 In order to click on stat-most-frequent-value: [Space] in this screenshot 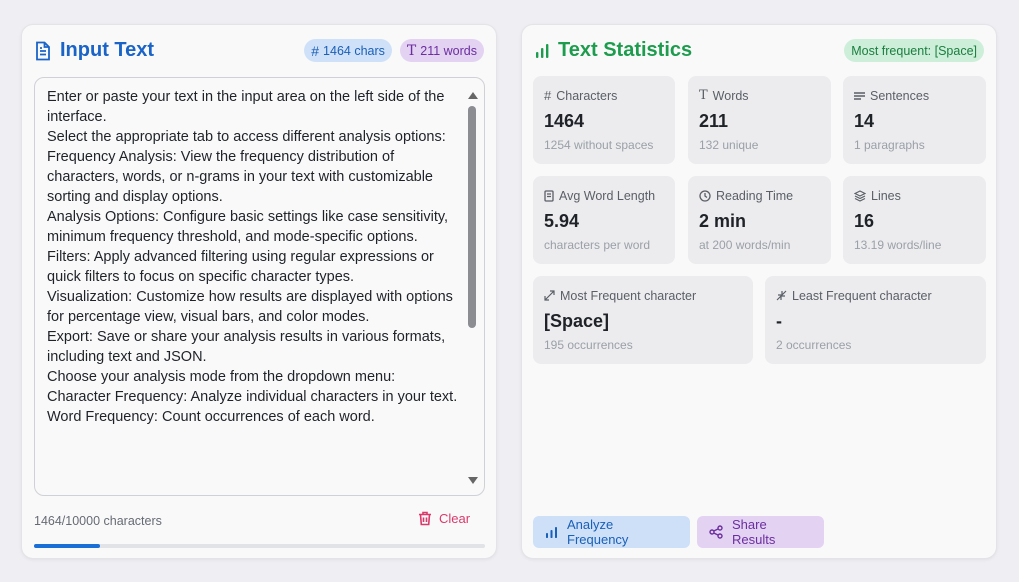, I will do `click(577, 321)`.